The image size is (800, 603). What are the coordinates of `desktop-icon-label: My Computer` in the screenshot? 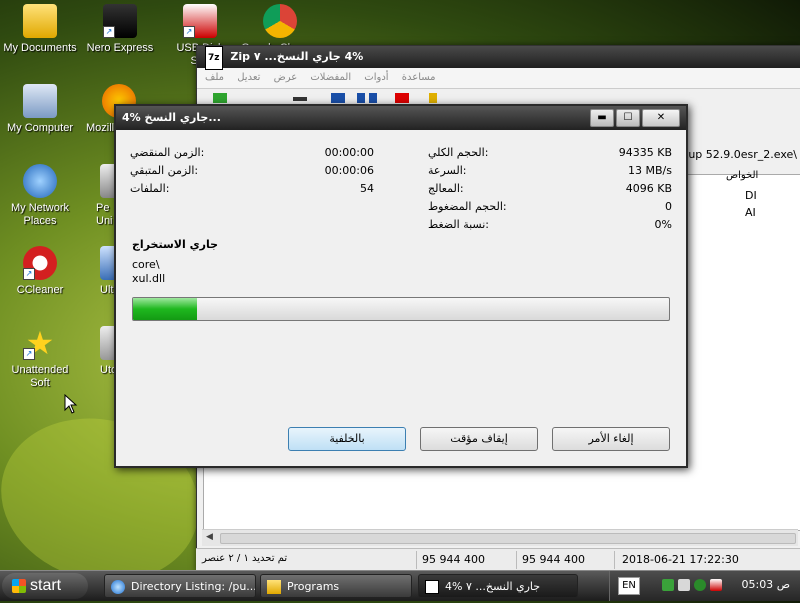 It's located at (40, 128).